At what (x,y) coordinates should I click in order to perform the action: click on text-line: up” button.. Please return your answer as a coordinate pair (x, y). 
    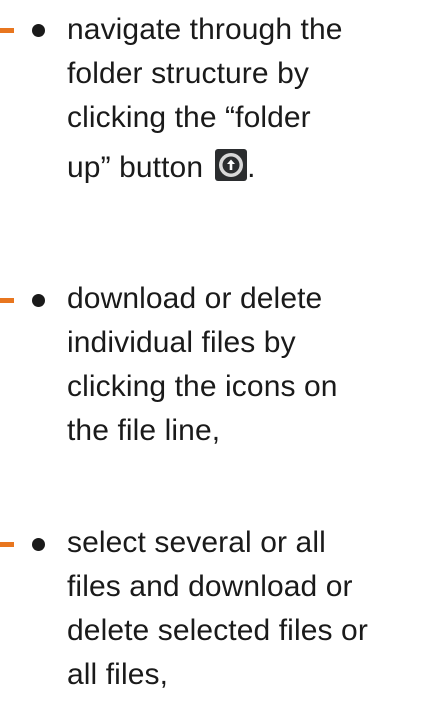
    Looking at the image, I should click on (247, 168).